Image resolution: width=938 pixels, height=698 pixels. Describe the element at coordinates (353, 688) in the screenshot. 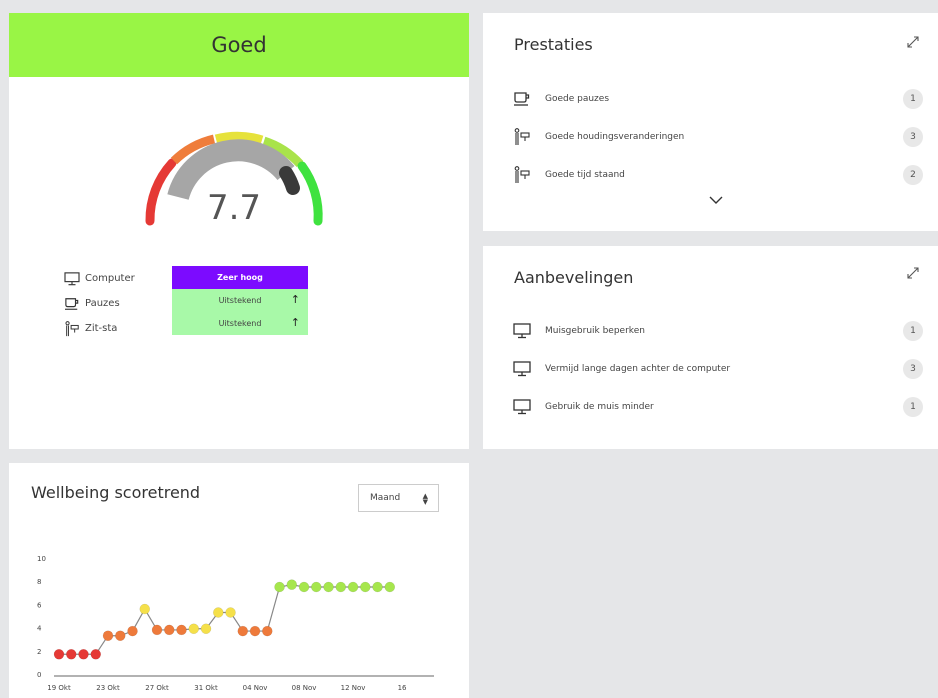

I see `x-tick-label: 12 Nov` at that location.